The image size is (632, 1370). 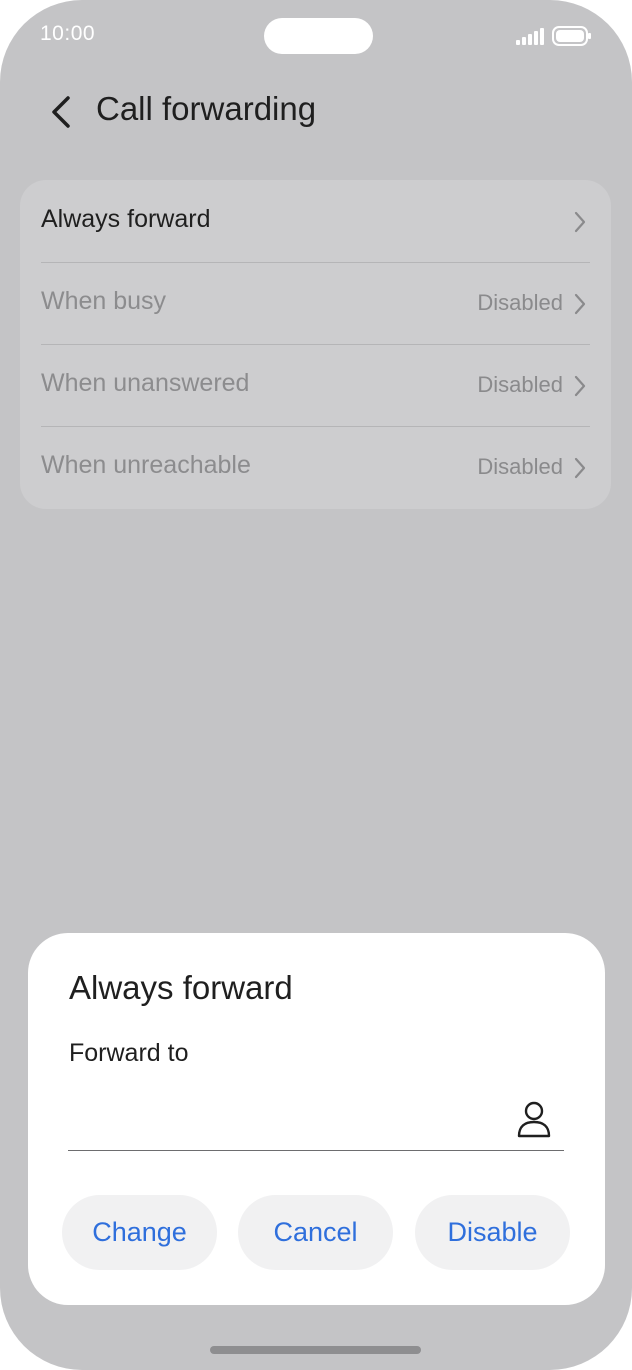 I want to click on page-title: Call forwarding, so click(x=206, y=108).